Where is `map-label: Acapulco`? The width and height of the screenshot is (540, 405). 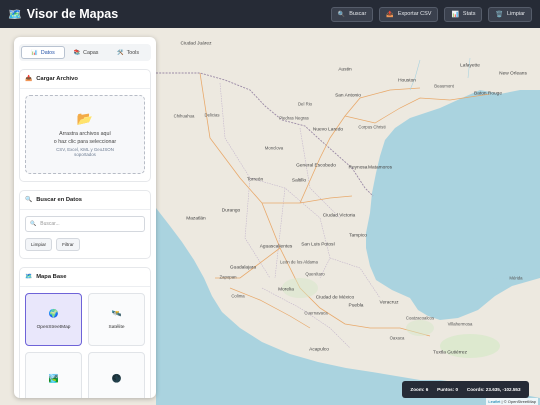
map-label: Acapulco is located at coordinates (319, 350).